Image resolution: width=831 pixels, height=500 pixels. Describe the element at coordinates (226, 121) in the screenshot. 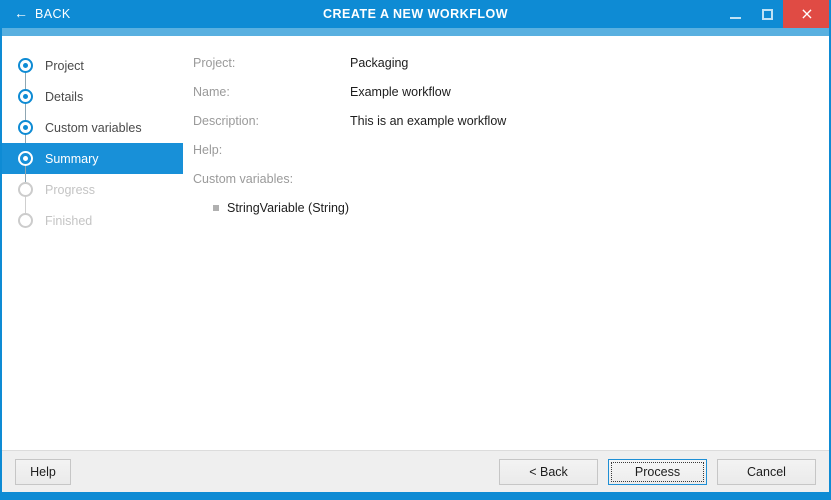

I see `field-label: Description:` at that location.